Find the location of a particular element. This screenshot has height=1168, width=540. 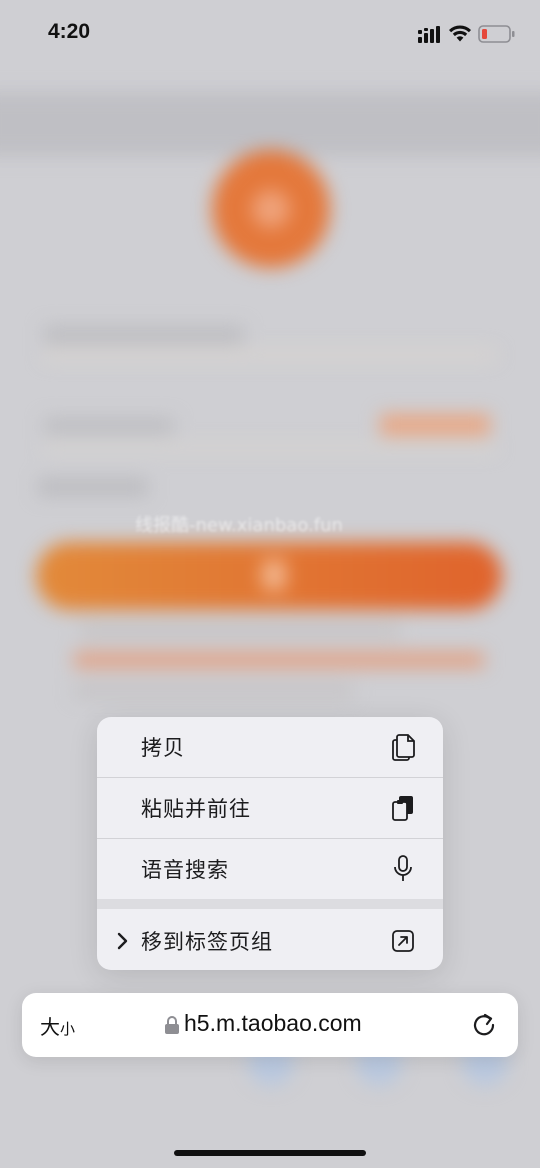

menu-item-copy: 拷贝 is located at coordinates (270, 747).